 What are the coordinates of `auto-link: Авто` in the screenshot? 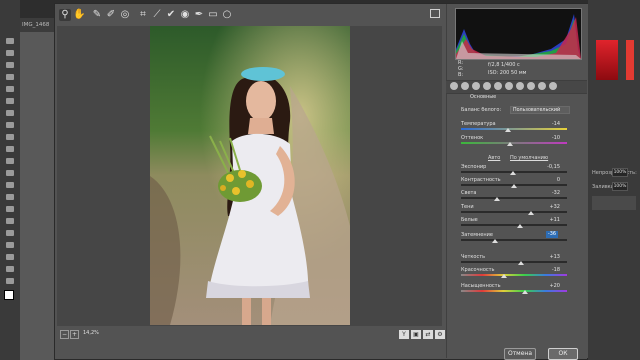 It's located at (494, 158).